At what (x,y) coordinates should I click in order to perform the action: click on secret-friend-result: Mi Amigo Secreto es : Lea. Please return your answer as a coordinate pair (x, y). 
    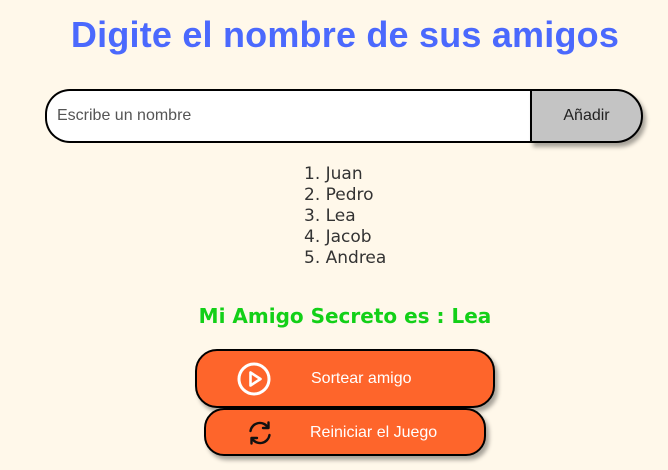
    Looking at the image, I should click on (345, 316).